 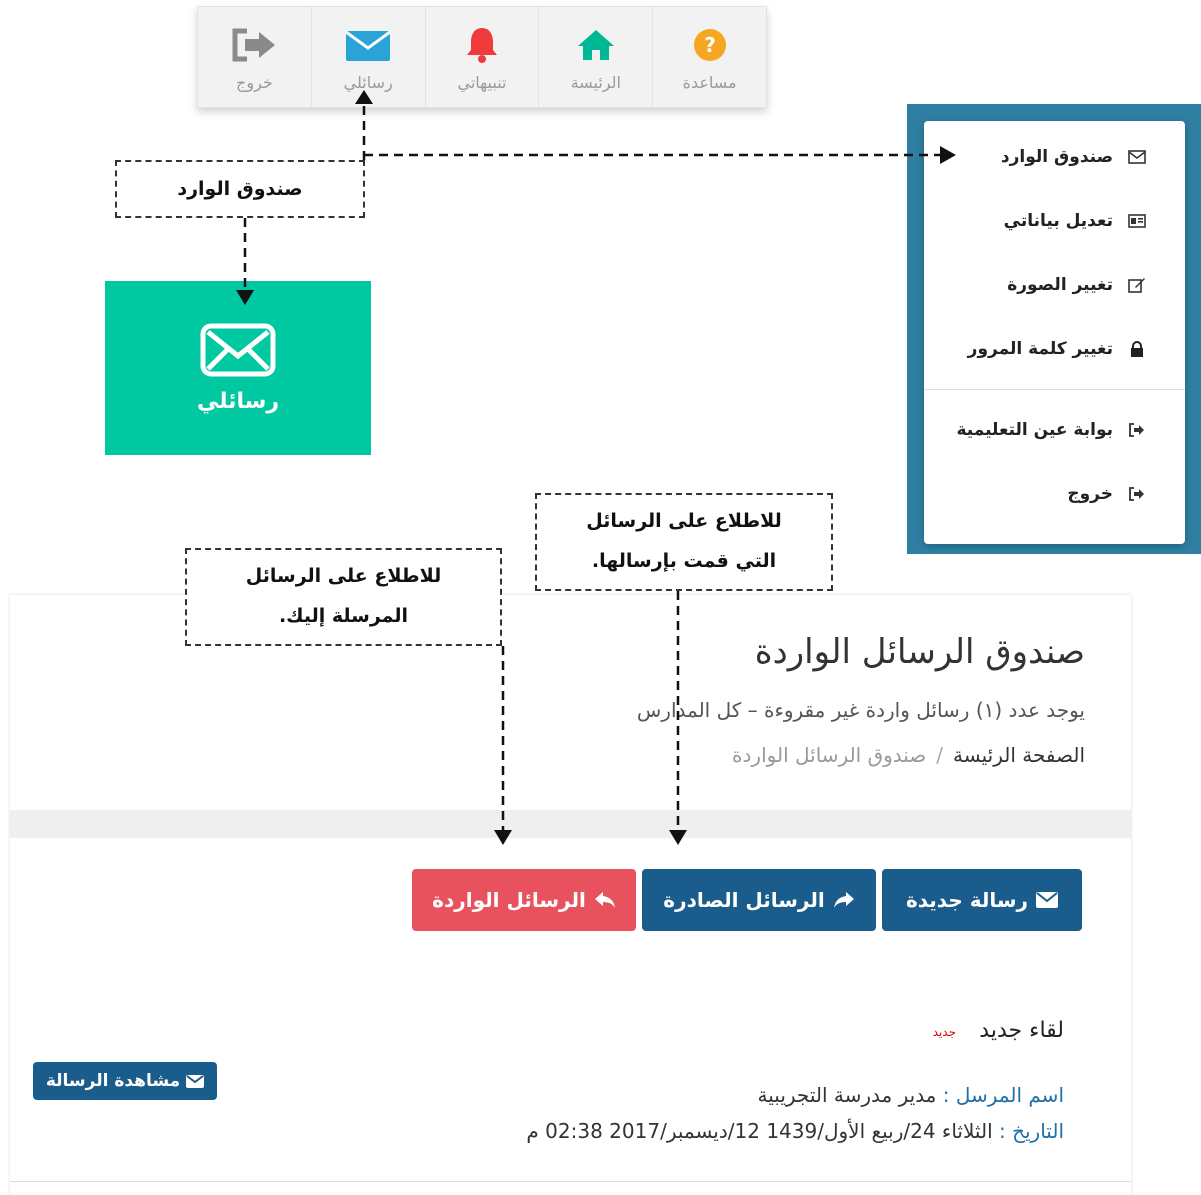 I want to click on arrowhead-inbox, so click(x=503, y=837).